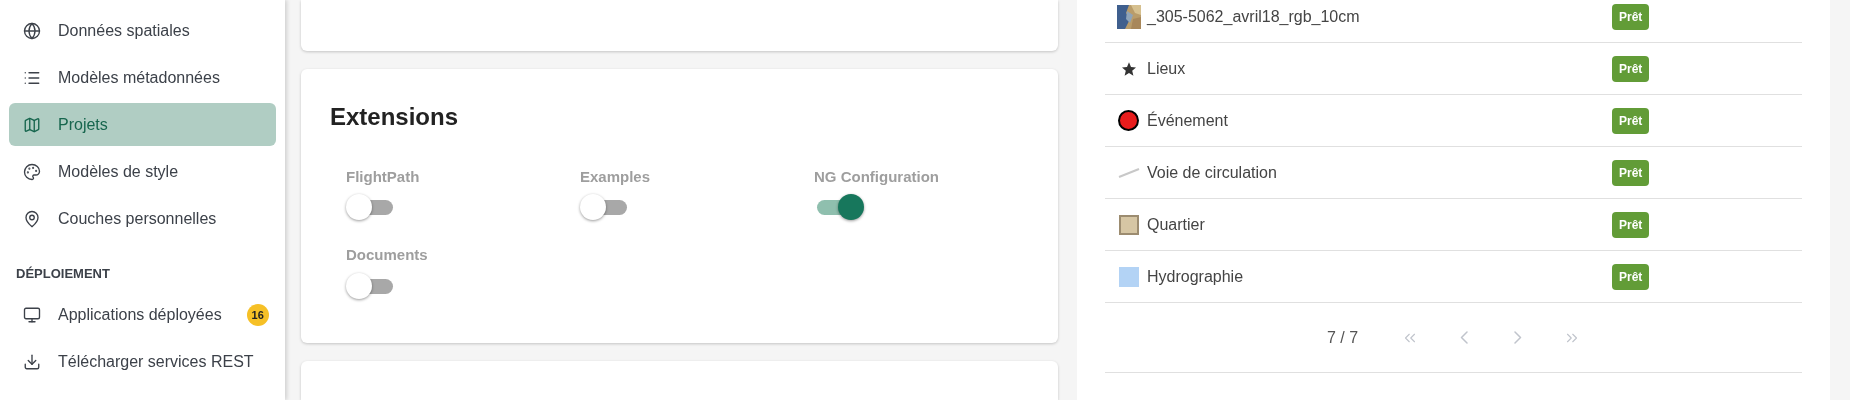  I want to click on star-icon, so click(1129, 68).